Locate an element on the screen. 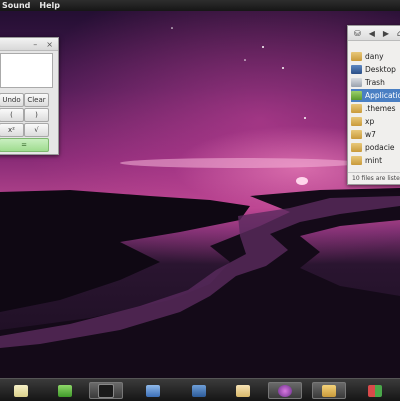  list-item-trash: Trash is located at coordinates (375, 82).